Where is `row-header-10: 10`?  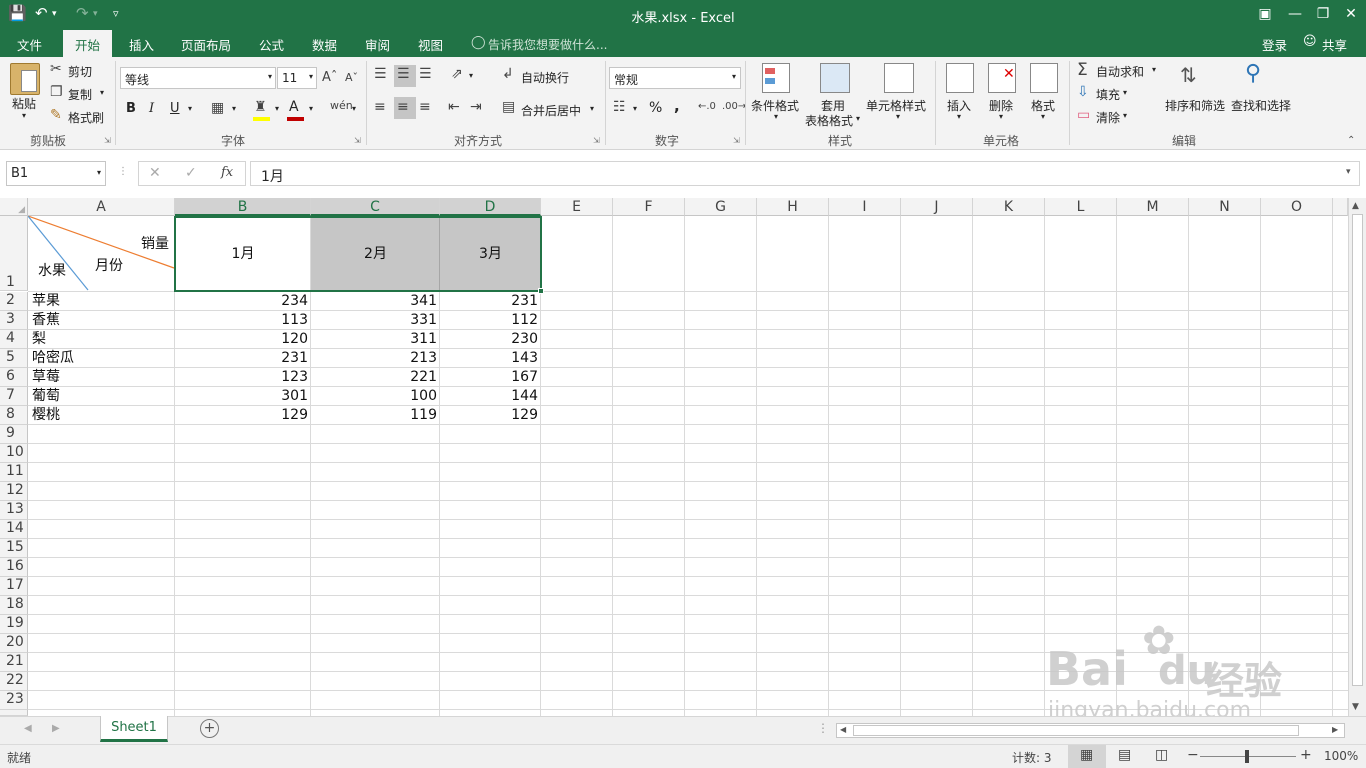
row-header-10: 10 is located at coordinates (14, 453).